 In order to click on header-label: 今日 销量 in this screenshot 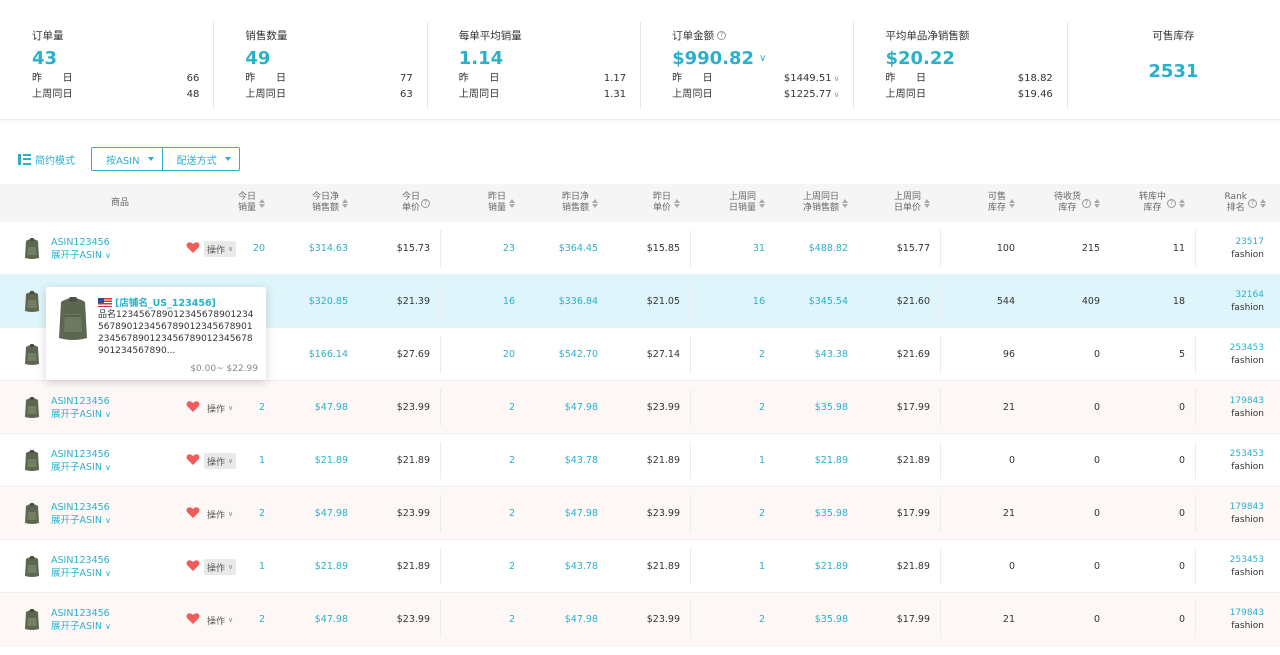, I will do `click(247, 203)`.